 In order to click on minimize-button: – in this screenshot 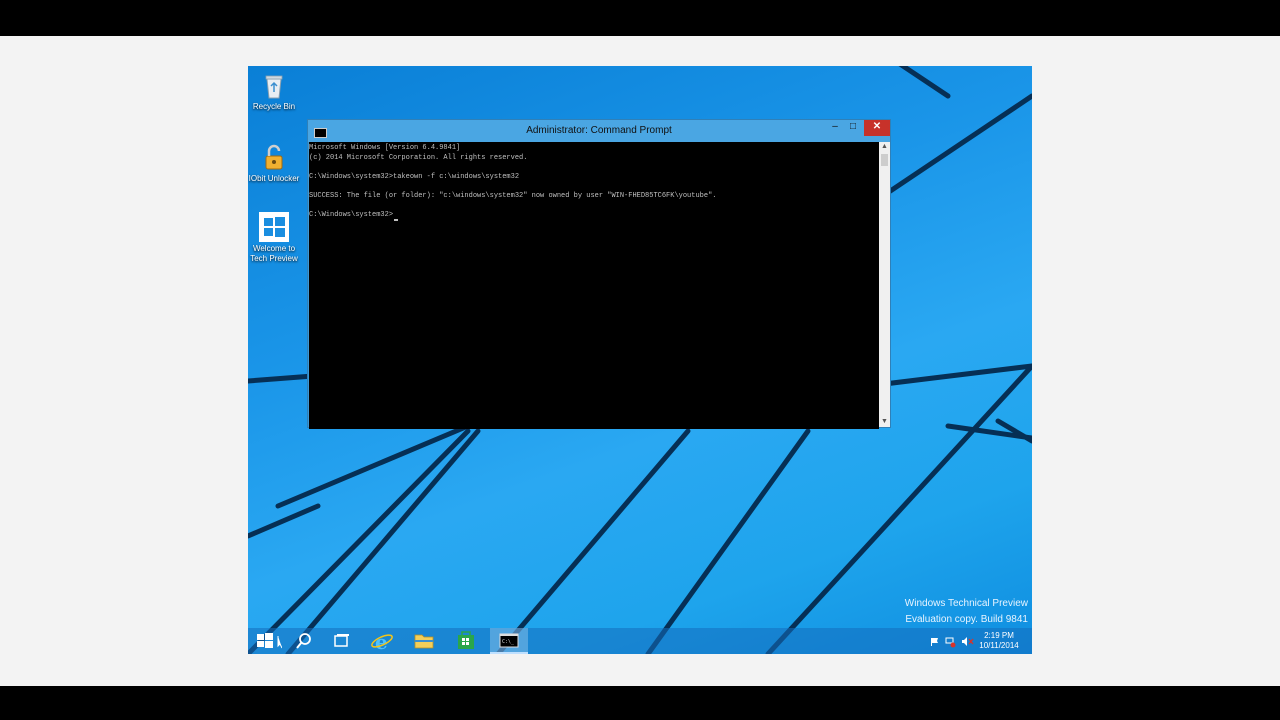, I will do `click(835, 128)`.